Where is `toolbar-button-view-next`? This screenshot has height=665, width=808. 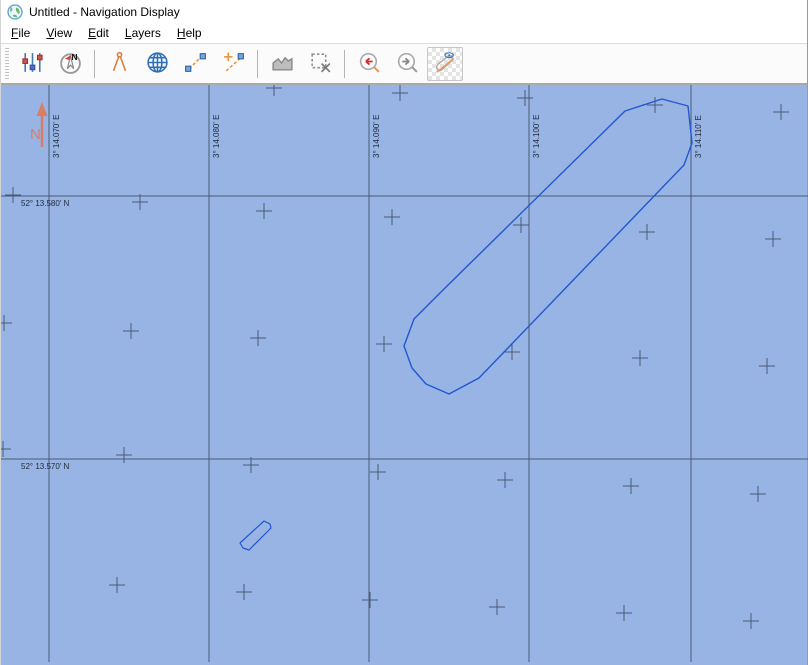
toolbar-button-view-next is located at coordinates (407, 64).